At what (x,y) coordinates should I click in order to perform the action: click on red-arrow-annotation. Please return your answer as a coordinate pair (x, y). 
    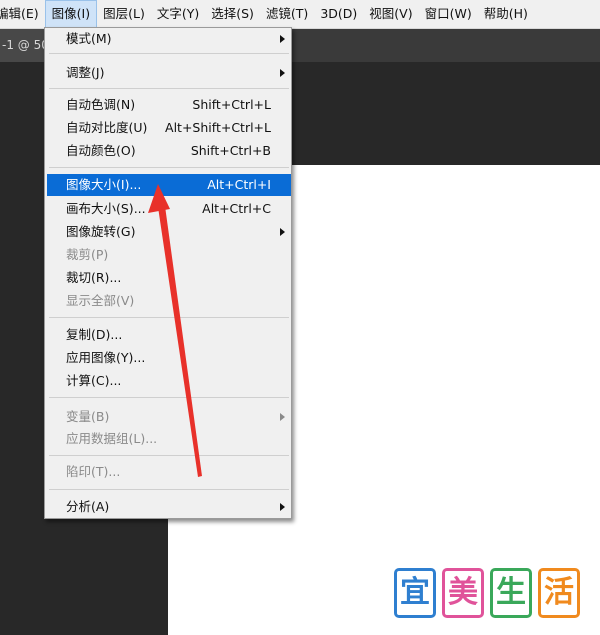
    Looking at the image, I should click on (175, 330).